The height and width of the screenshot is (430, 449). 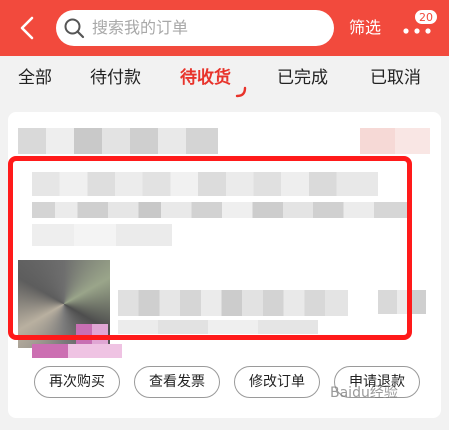 I want to click on active-tab-indicator, so click(x=241, y=92).